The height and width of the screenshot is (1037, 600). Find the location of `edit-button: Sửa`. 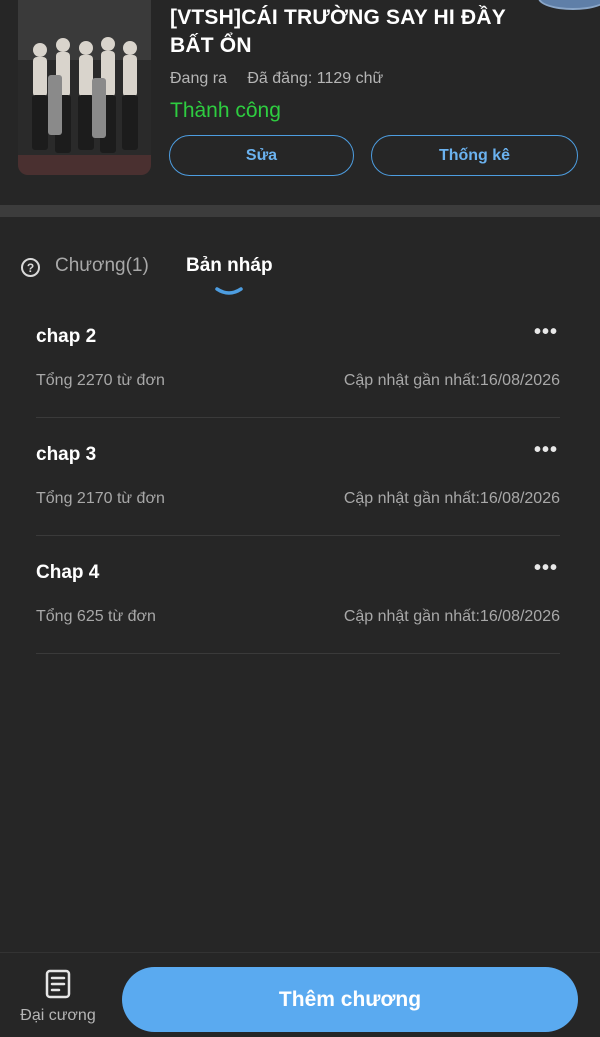

edit-button: Sửa is located at coordinates (261, 155).